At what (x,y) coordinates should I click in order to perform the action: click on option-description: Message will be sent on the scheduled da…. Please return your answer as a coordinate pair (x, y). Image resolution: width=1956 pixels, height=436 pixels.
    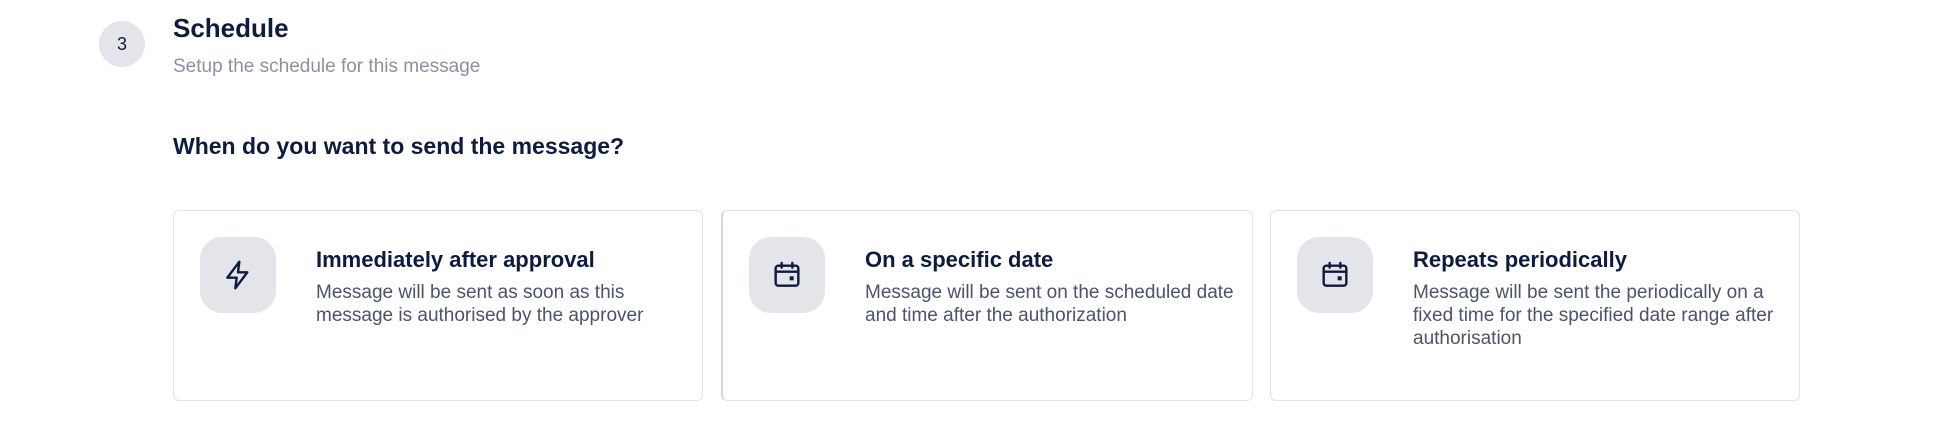
    Looking at the image, I should click on (1049, 304).